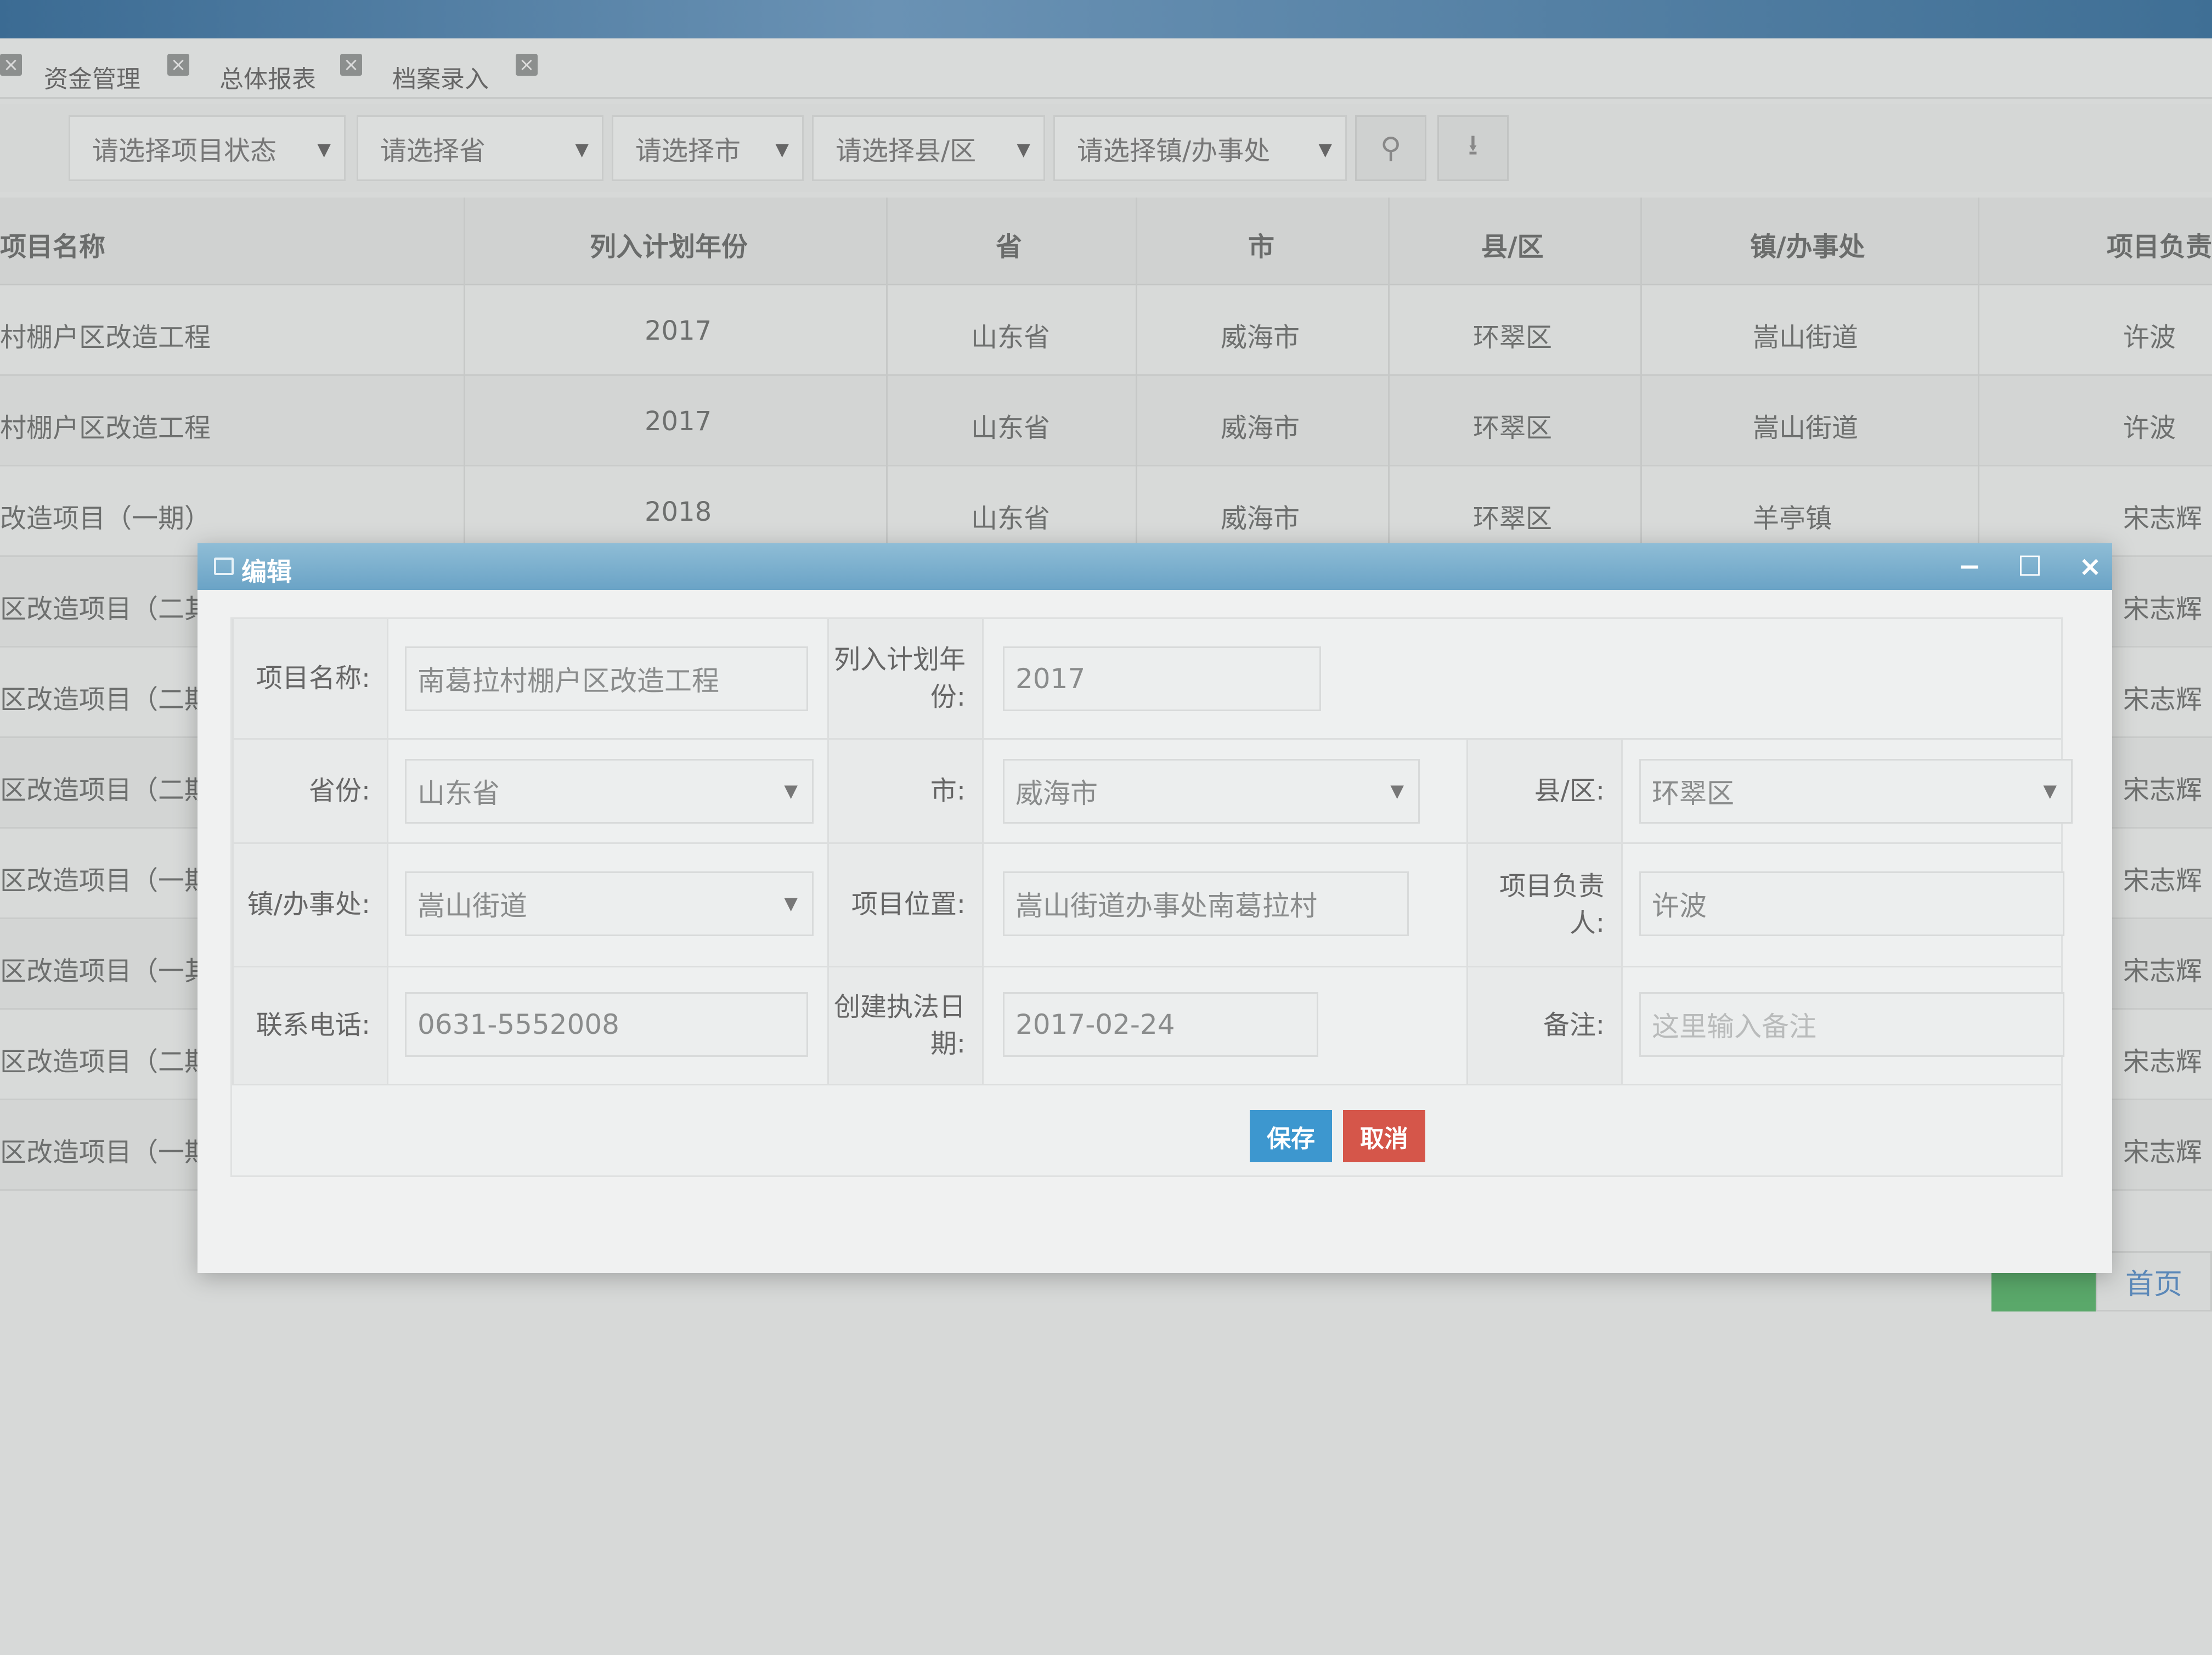 Image resolution: width=2212 pixels, height=1655 pixels. Describe the element at coordinates (2154, 1281) in the screenshot. I see `pager-first-button: 首页` at that location.